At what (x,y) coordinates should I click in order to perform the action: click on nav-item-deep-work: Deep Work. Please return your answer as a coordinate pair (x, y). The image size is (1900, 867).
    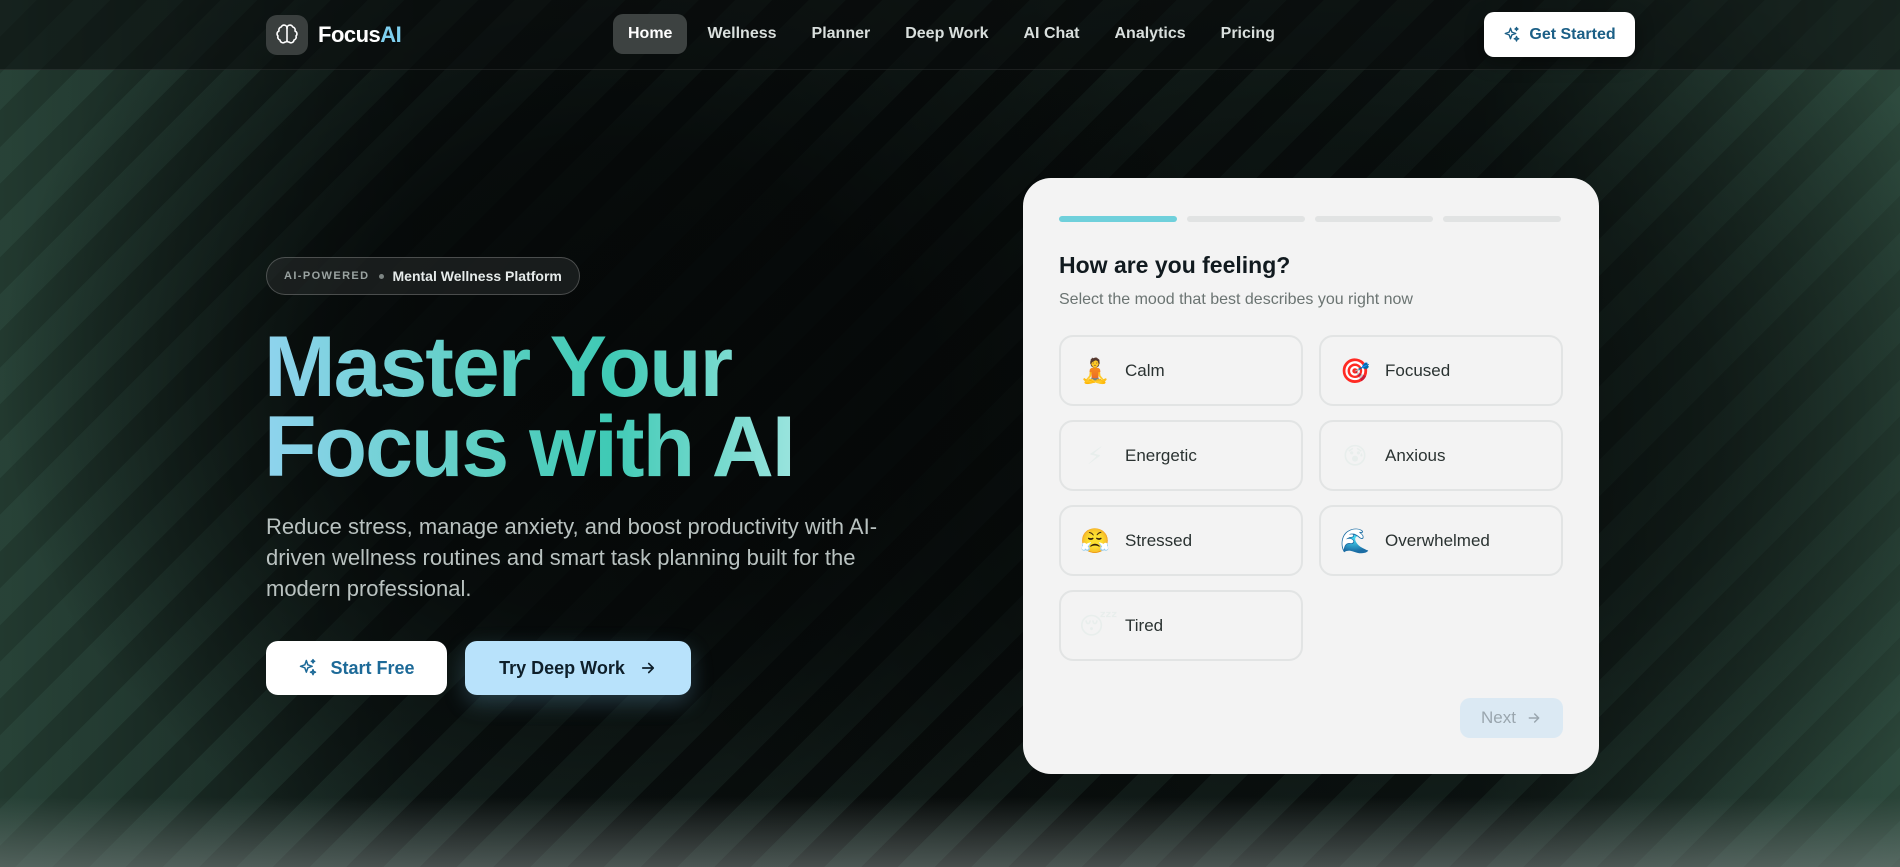
    Looking at the image, I should click on (946, 34).